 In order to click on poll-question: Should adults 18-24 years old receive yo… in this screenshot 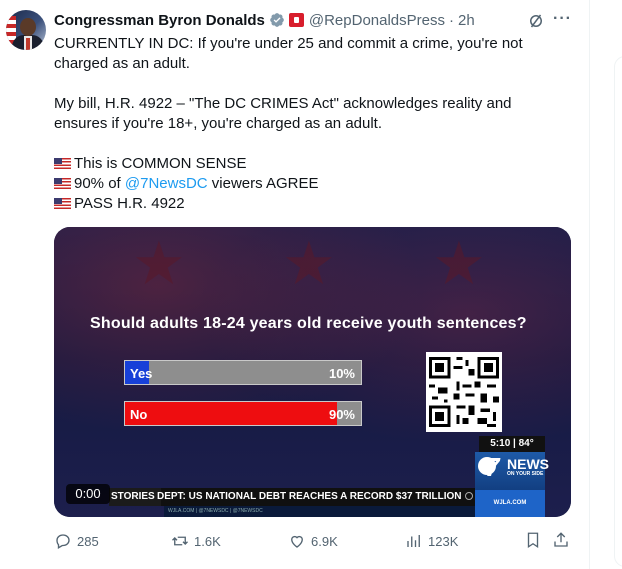, I will do `click(308, 323)`.